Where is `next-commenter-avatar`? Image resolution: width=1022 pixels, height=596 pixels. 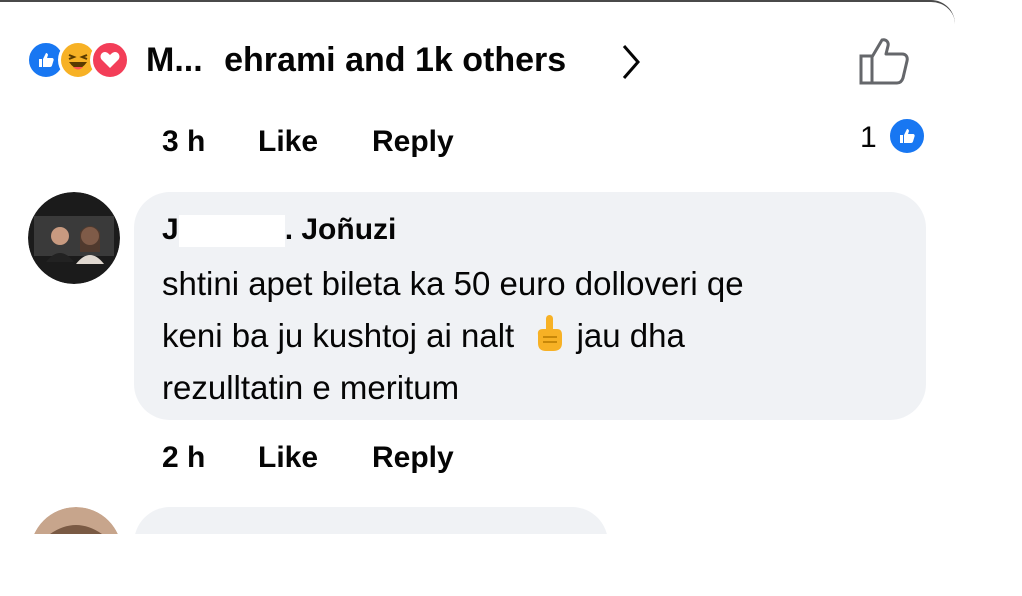 next-commenter-avatar is located at coordinates (76, 520).